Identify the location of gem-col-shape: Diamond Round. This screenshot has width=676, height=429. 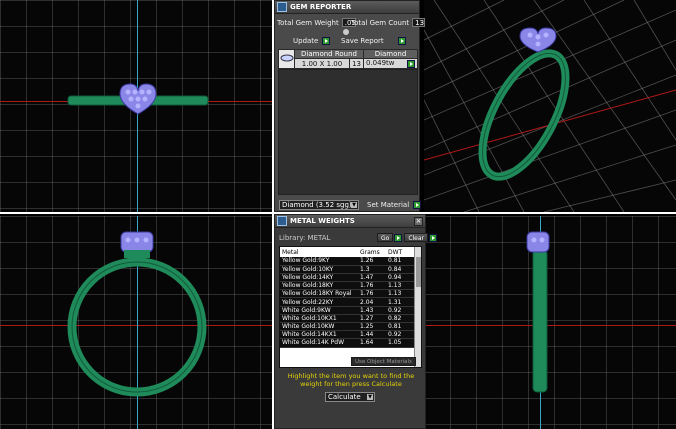
(329, 54).